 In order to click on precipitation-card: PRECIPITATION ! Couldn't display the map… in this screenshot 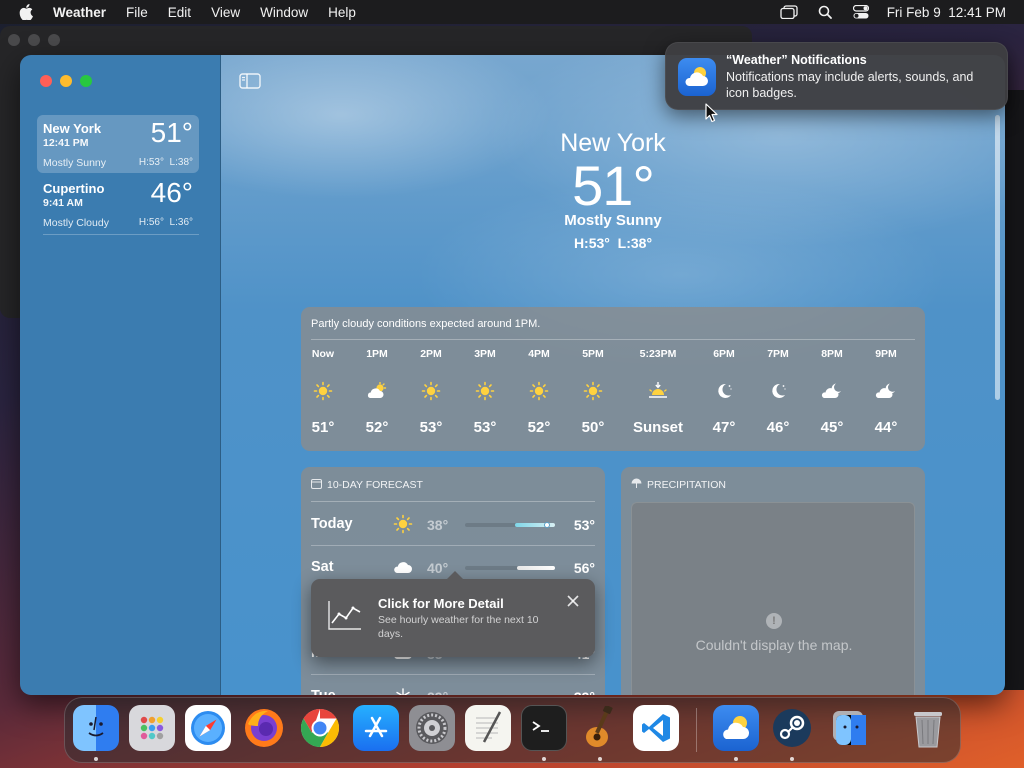, I will do `click(773, 581)`.